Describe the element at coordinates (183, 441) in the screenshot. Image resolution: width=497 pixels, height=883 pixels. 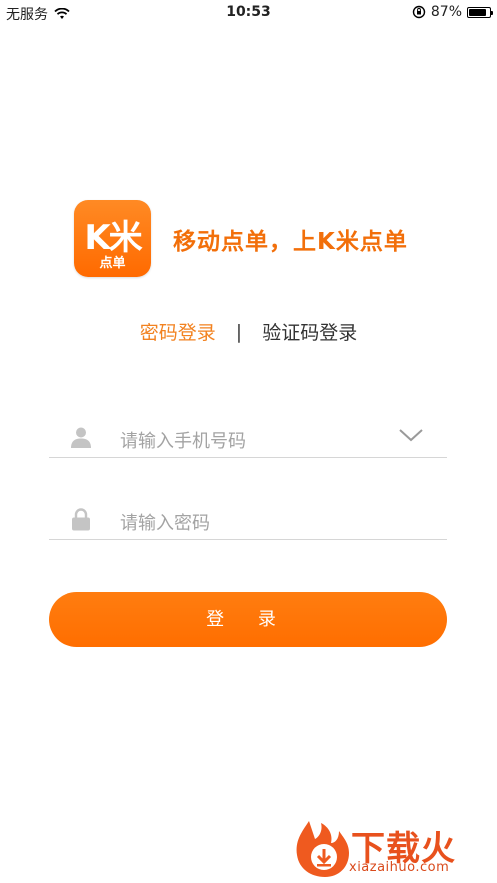
I see `phone-placeholder: 请输入手机号码` at that location.